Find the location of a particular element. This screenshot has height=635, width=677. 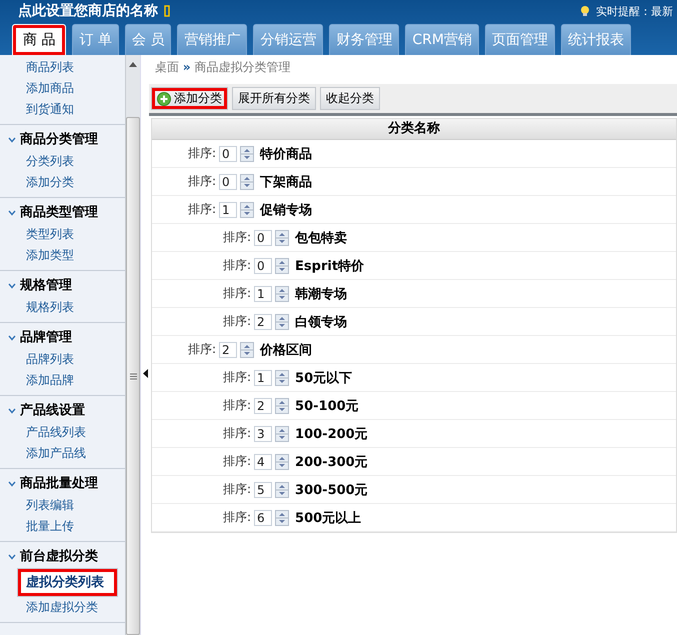

breadcrumb-current: 商品虚拟分类管理 is located at coordinates (242, 67).